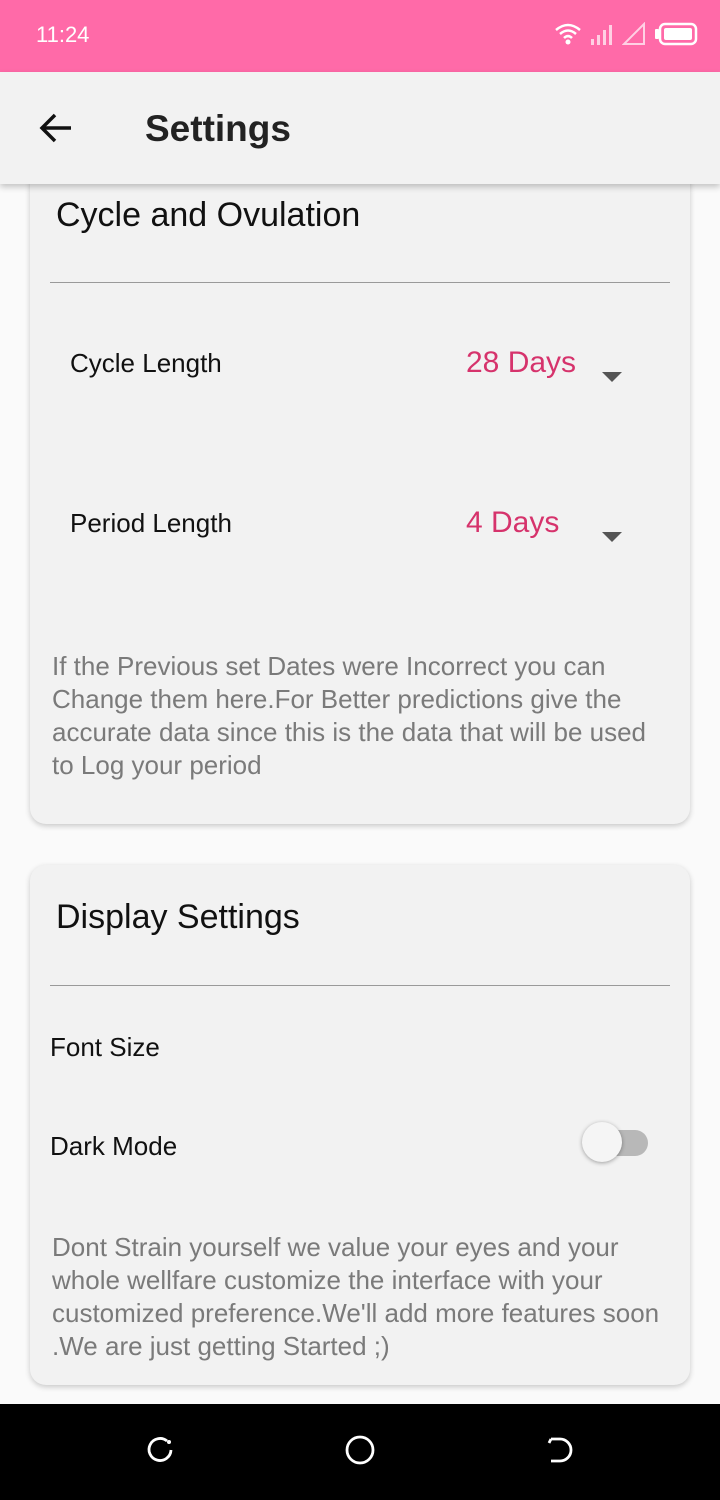  What do you see at coordinates (218, 128) in the screenshot?
I see `page-title: Settings` at bounding box center [218, 128].